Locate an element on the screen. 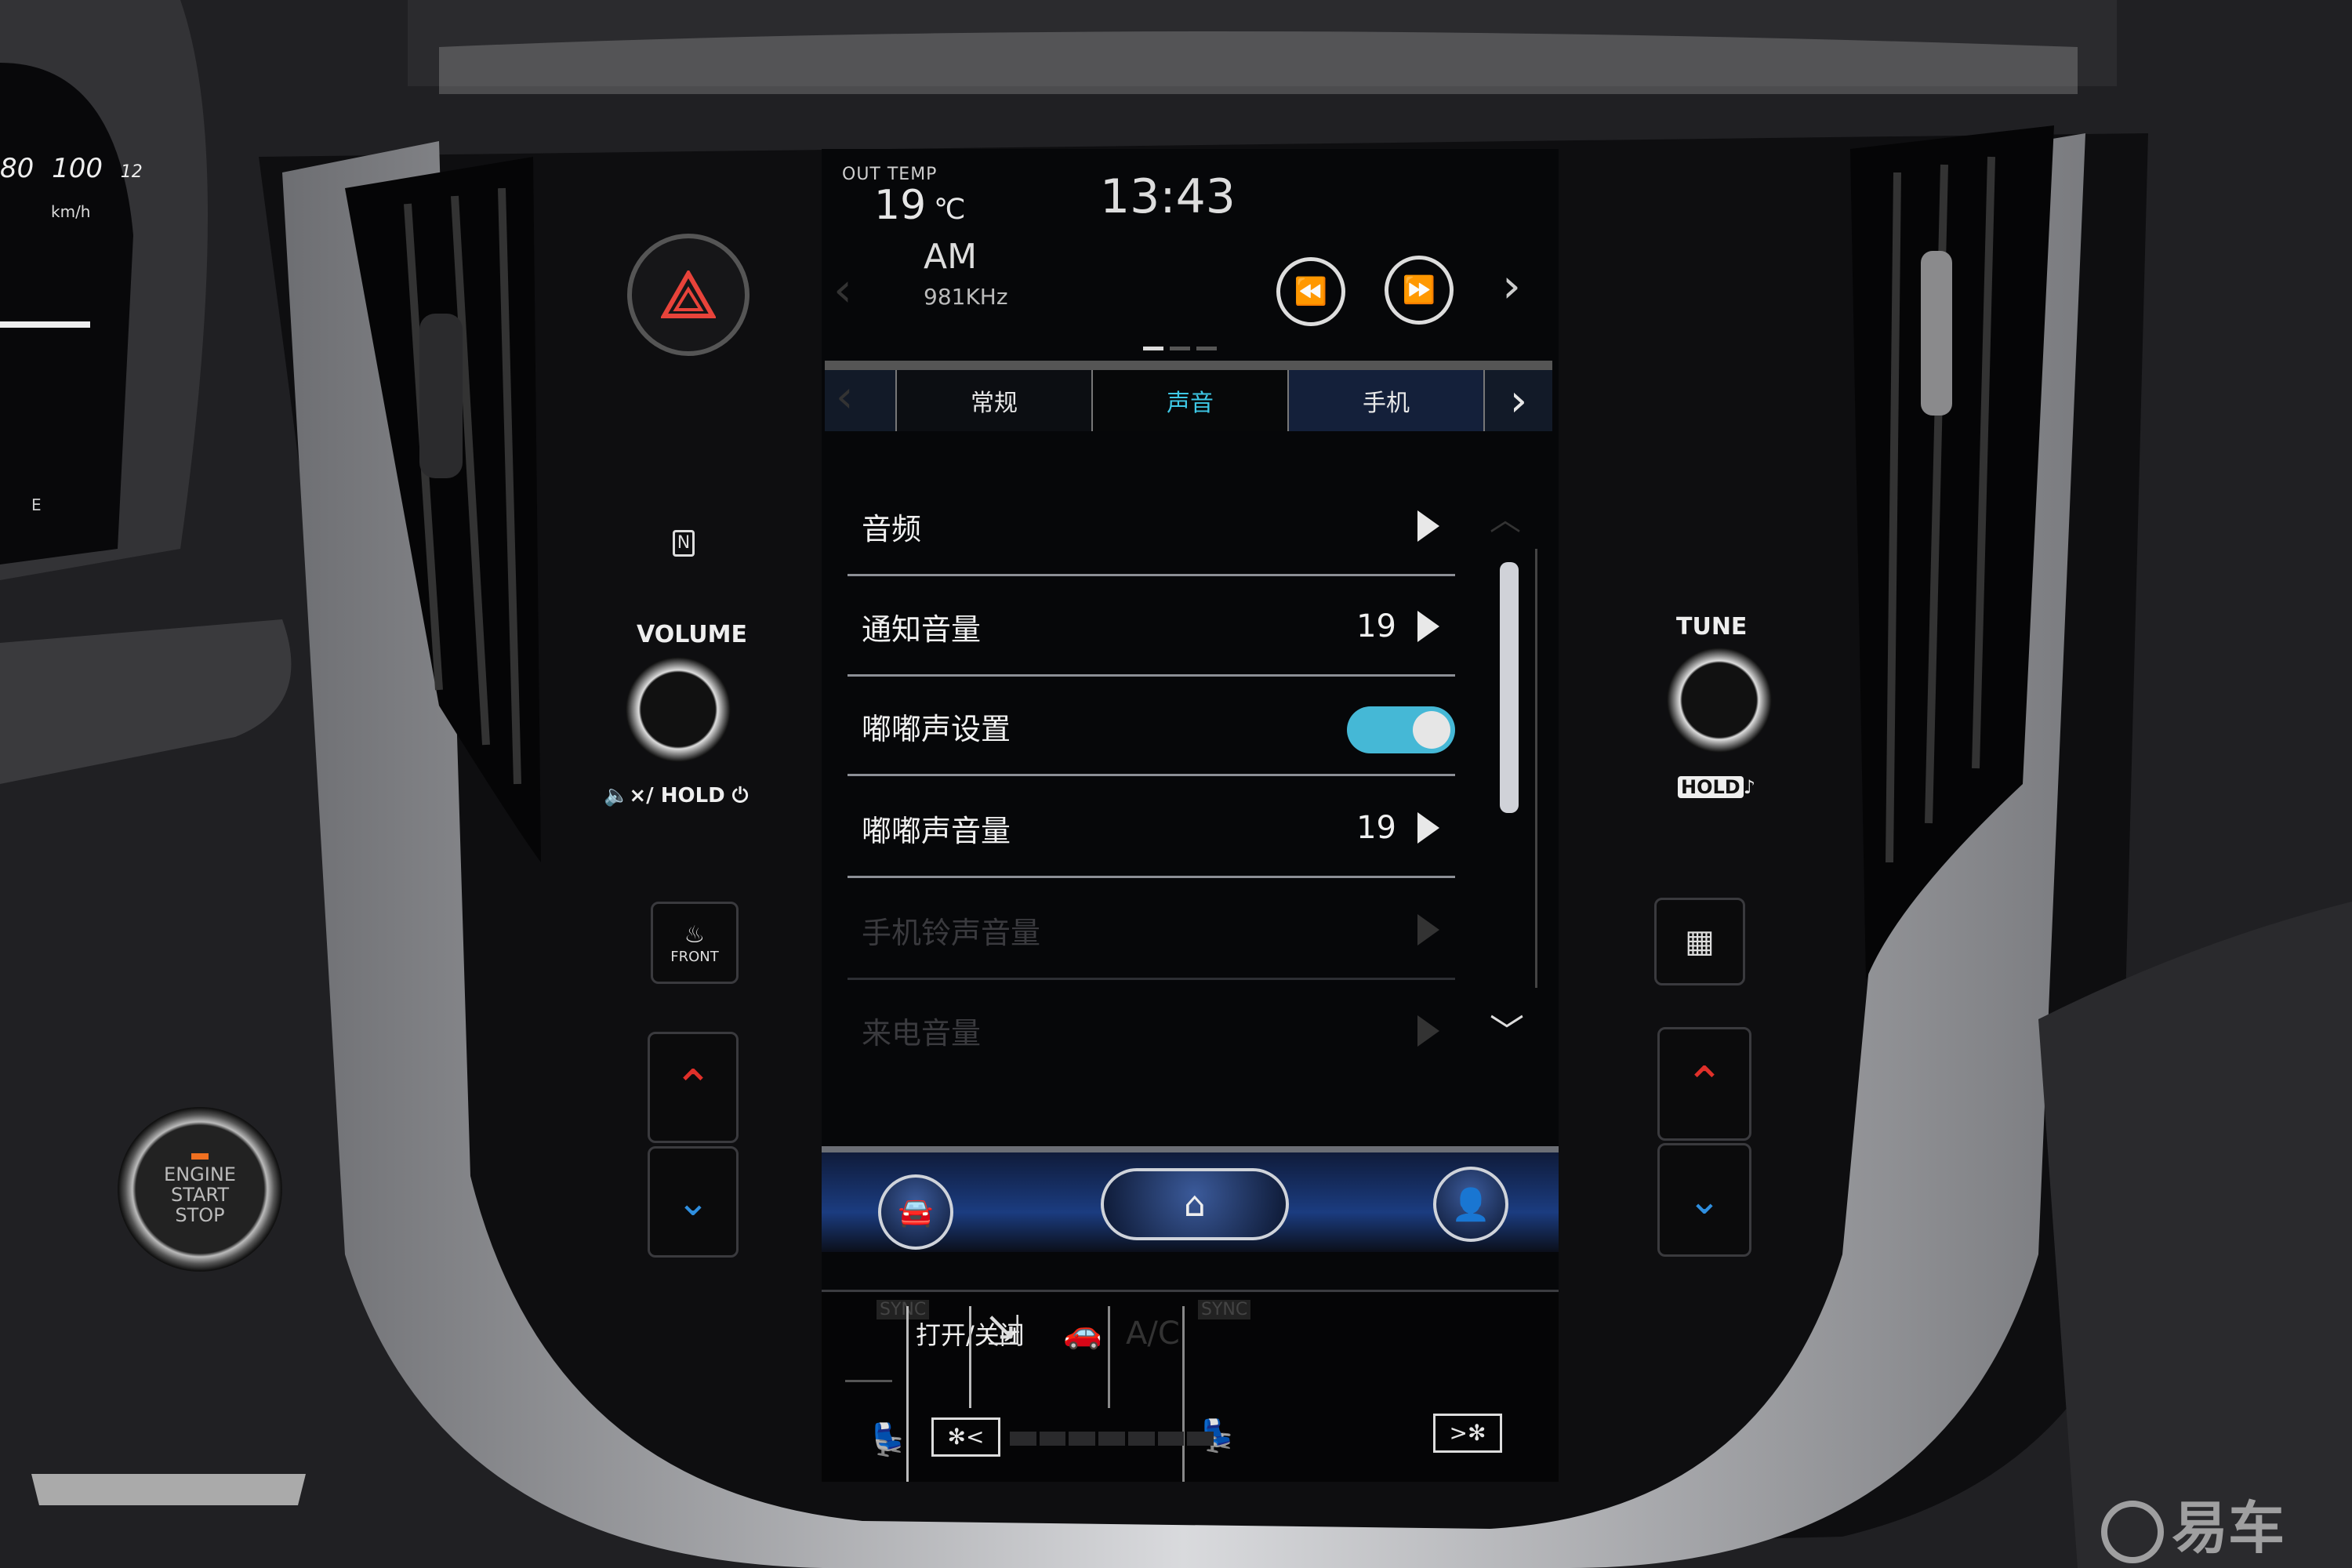  rewind-button: ⏪ is located at coordinates (1310, 291).